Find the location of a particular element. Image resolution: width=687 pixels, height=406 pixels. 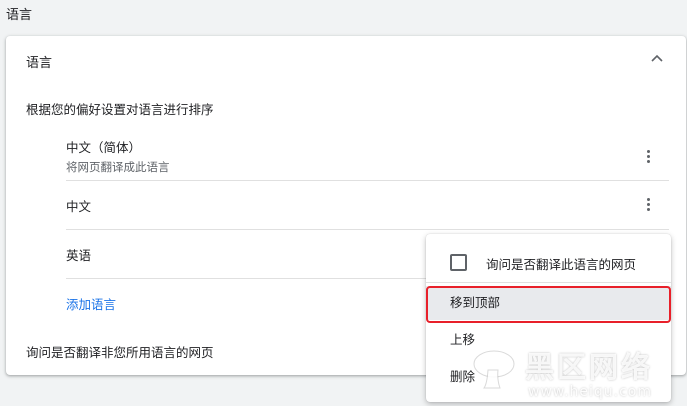

sort-hint: 根据您的偏好设置对语言进行排序 is located at coordinates (120, 109).